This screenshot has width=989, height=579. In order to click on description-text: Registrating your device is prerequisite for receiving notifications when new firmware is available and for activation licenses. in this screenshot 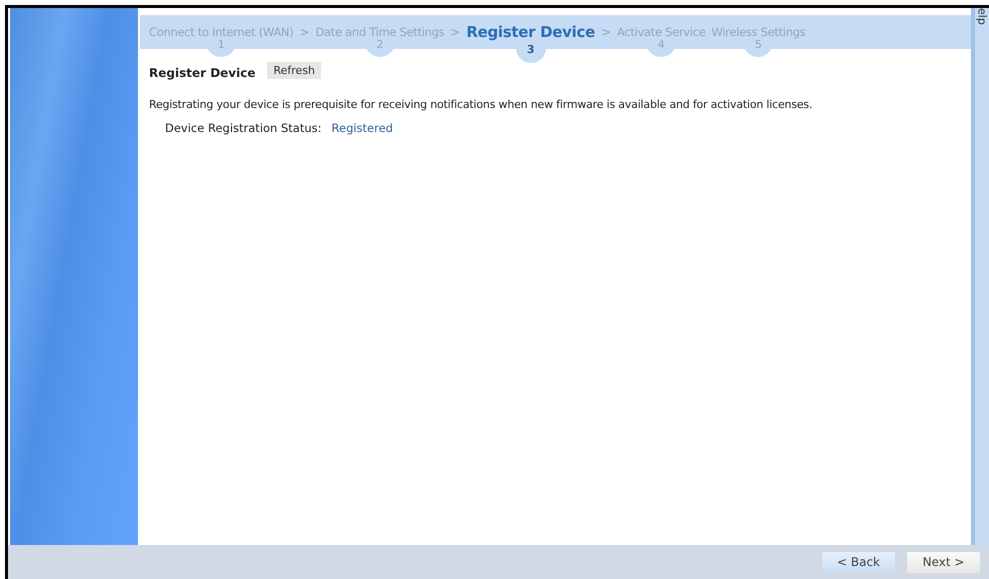, I will do `click(481, 104)`.